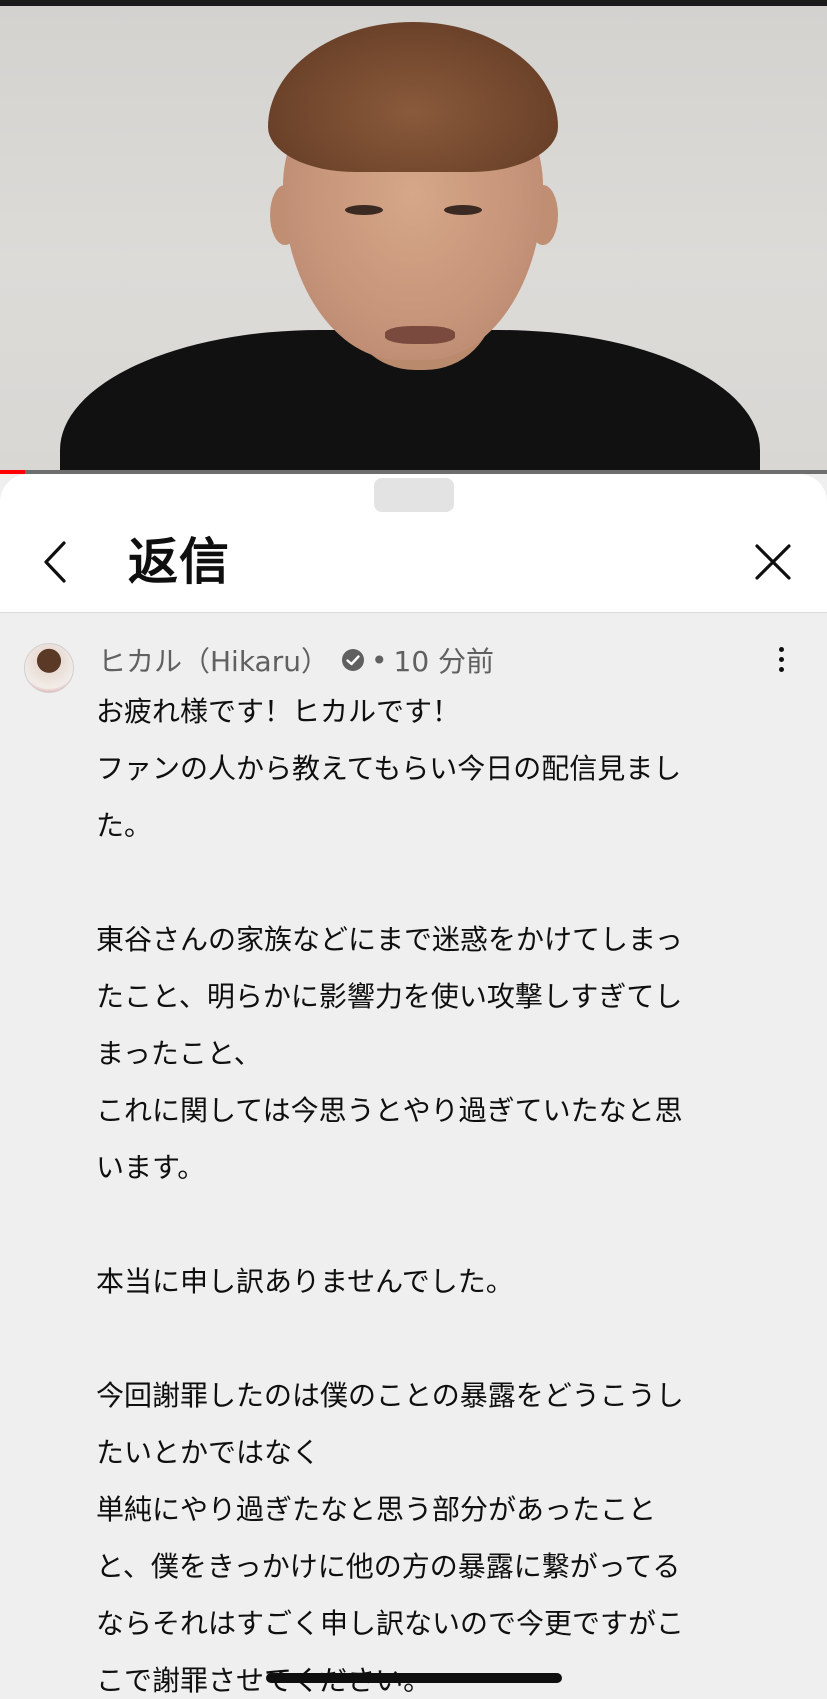  What do you see at coordinates (305, 1281) in the screenshot?
I see `comment-line: 本当に申し訳ありませんでした。` at bounding box center [305, 1281].